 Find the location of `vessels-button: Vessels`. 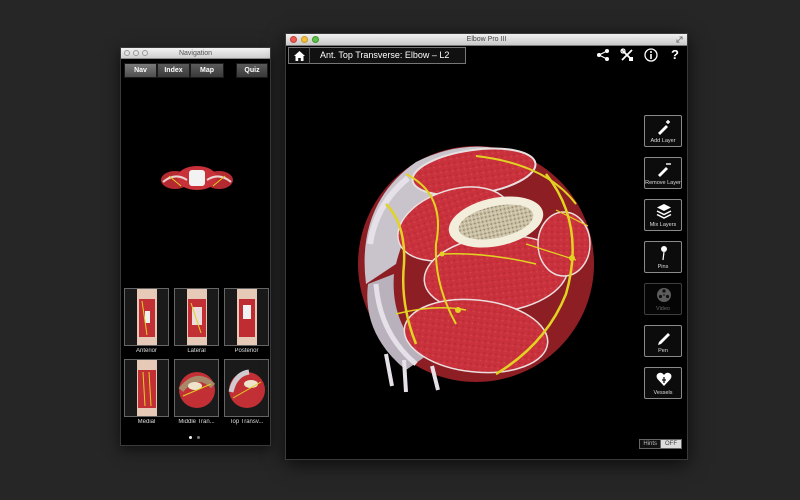

vessels-button: Vessels is located at coordinates (663, 383).